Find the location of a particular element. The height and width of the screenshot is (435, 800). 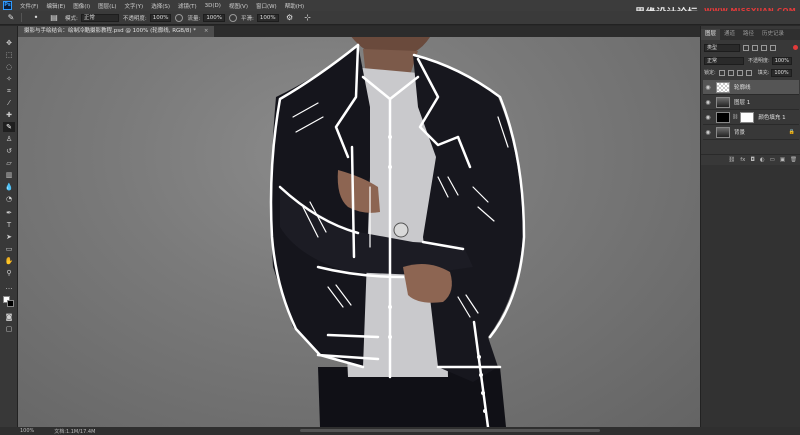

healing-tool-icon: ✚ is located at coordinates (9, 115).